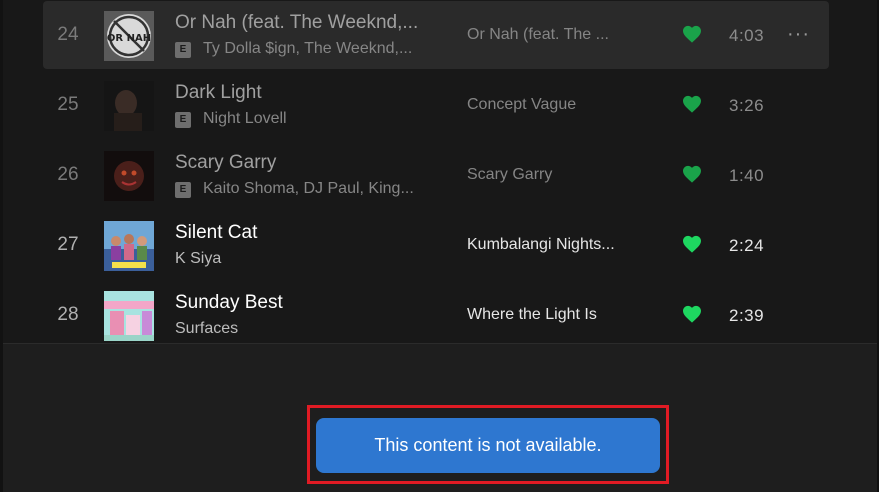  What do you see at coordinates (68, 244) in the screenshot?
I see `track-number: 27` at bounding box center [68, 244].